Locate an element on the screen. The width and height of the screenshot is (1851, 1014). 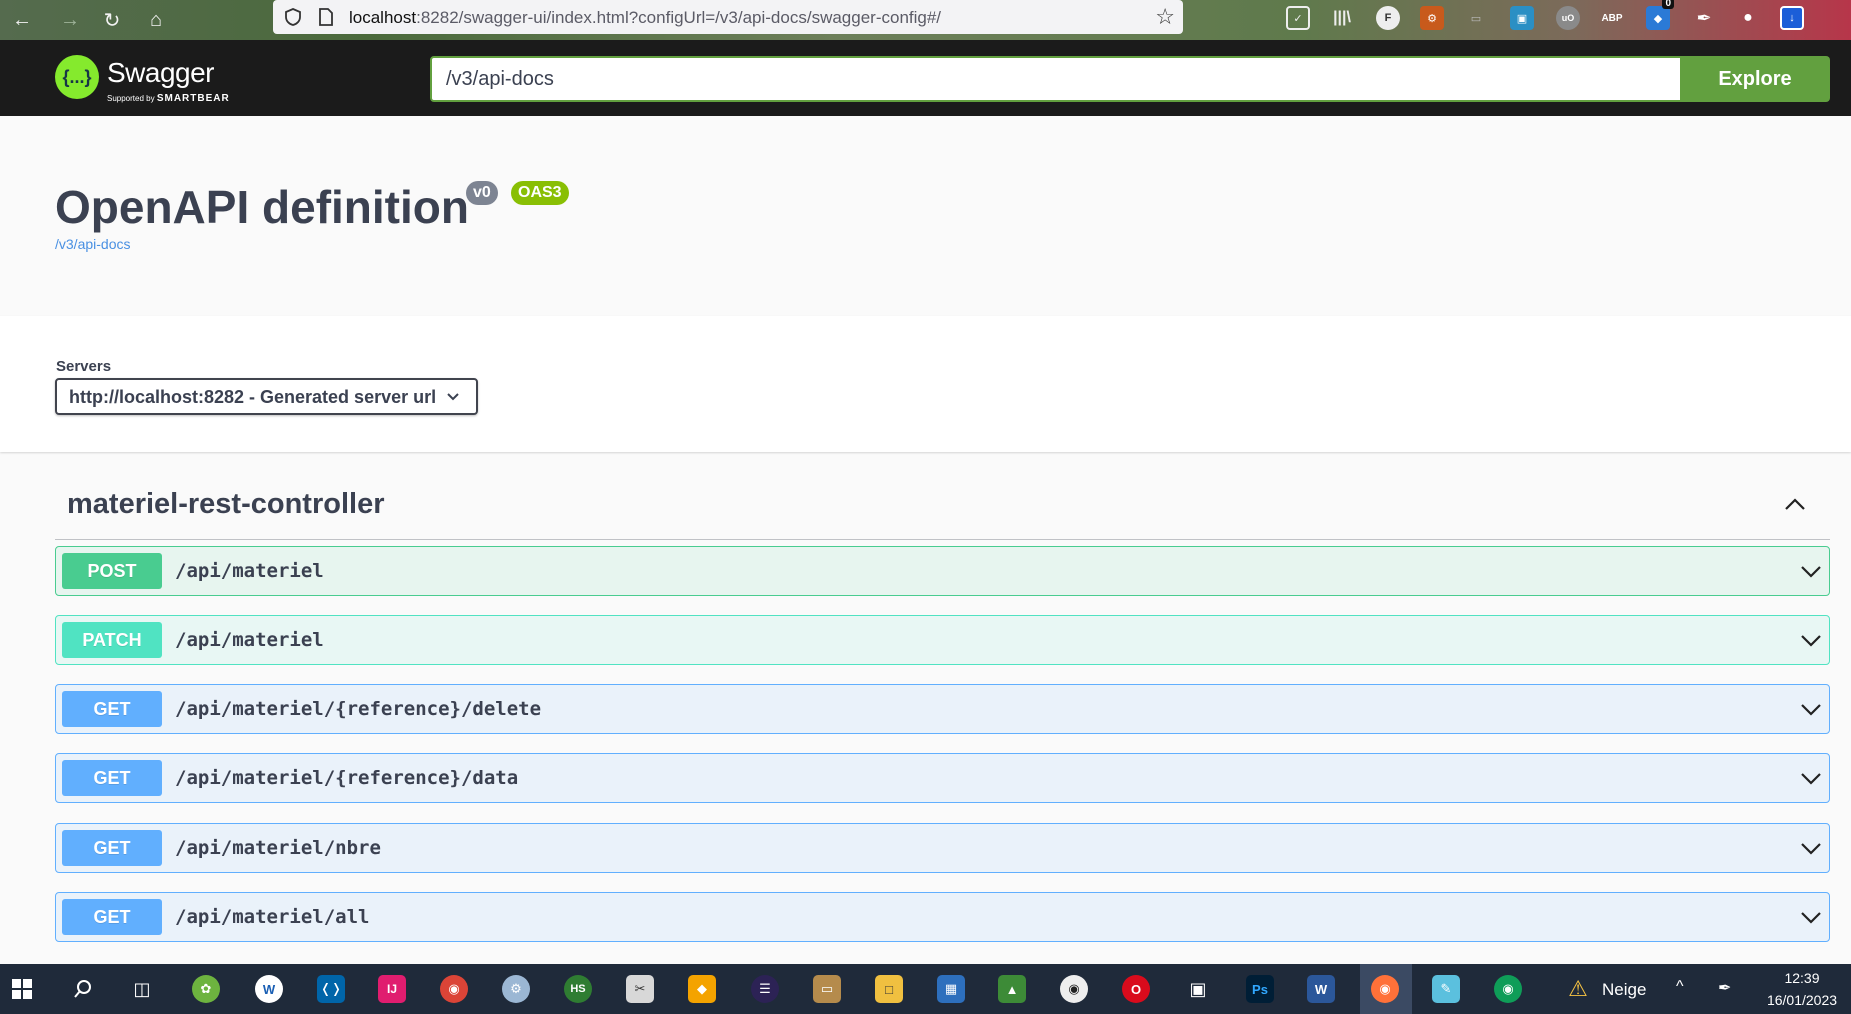
screen-extension-icon: ▣ is located at coordinates (1522, 18).